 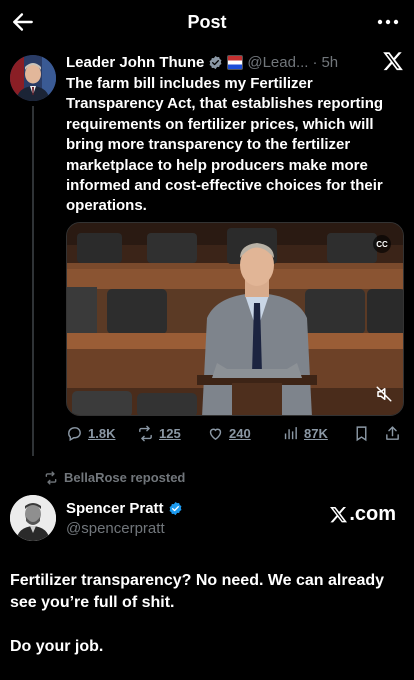 I want to click on x-com-suffix: .com, so click(x=372, y=514).